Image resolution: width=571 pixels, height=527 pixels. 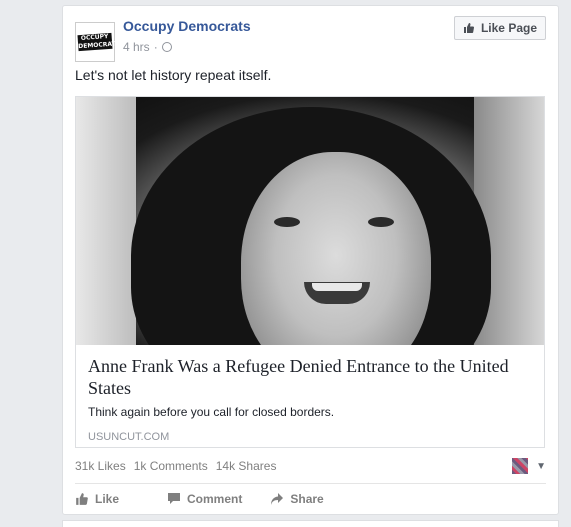 What do you see at coordinates (381, 222) in the screenshot?
I see `photo-eye-right` at bounding box center [381, 222].